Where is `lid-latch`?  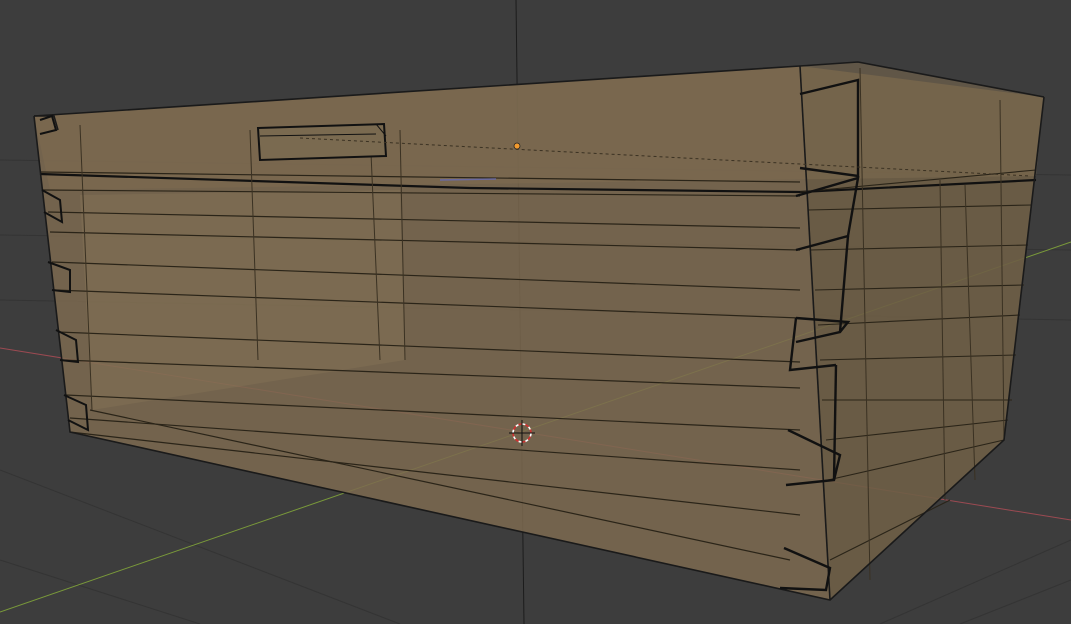 lid-latch is located at coordinates (322, 142).